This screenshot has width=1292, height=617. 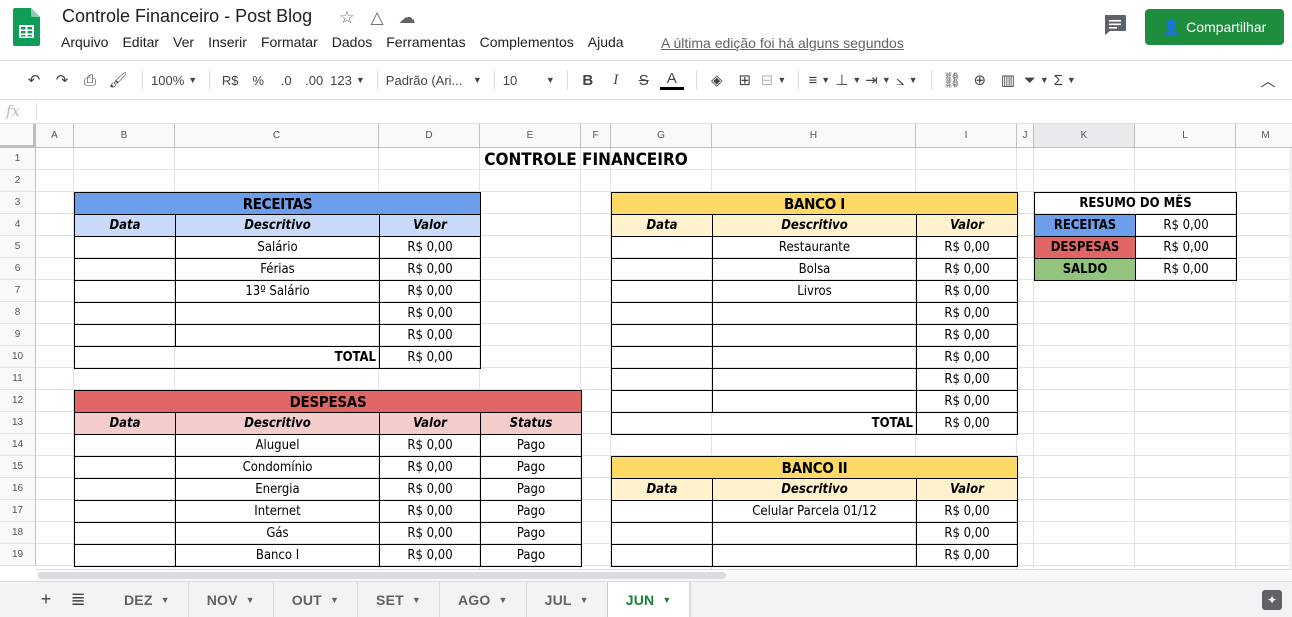 What do you see at coordinates (429, 136) in the screenshot?
I see `column-header-d: D` at bounding box center [429, 136].